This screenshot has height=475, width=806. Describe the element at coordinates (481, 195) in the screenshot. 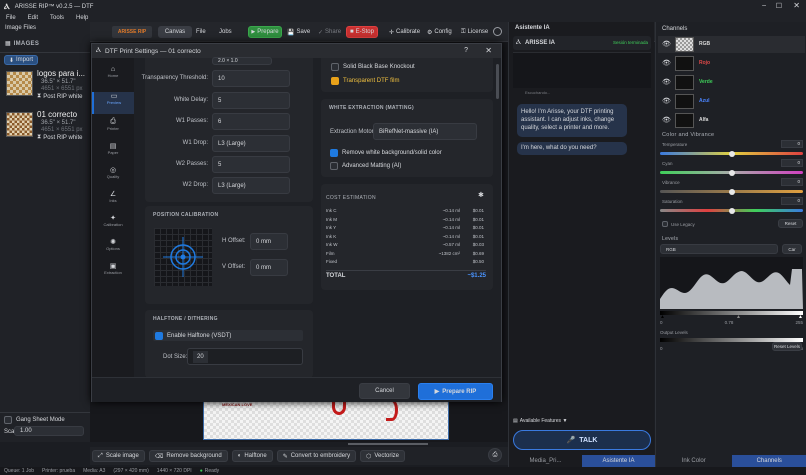

I see `refresh-icon: ✱` at that location.